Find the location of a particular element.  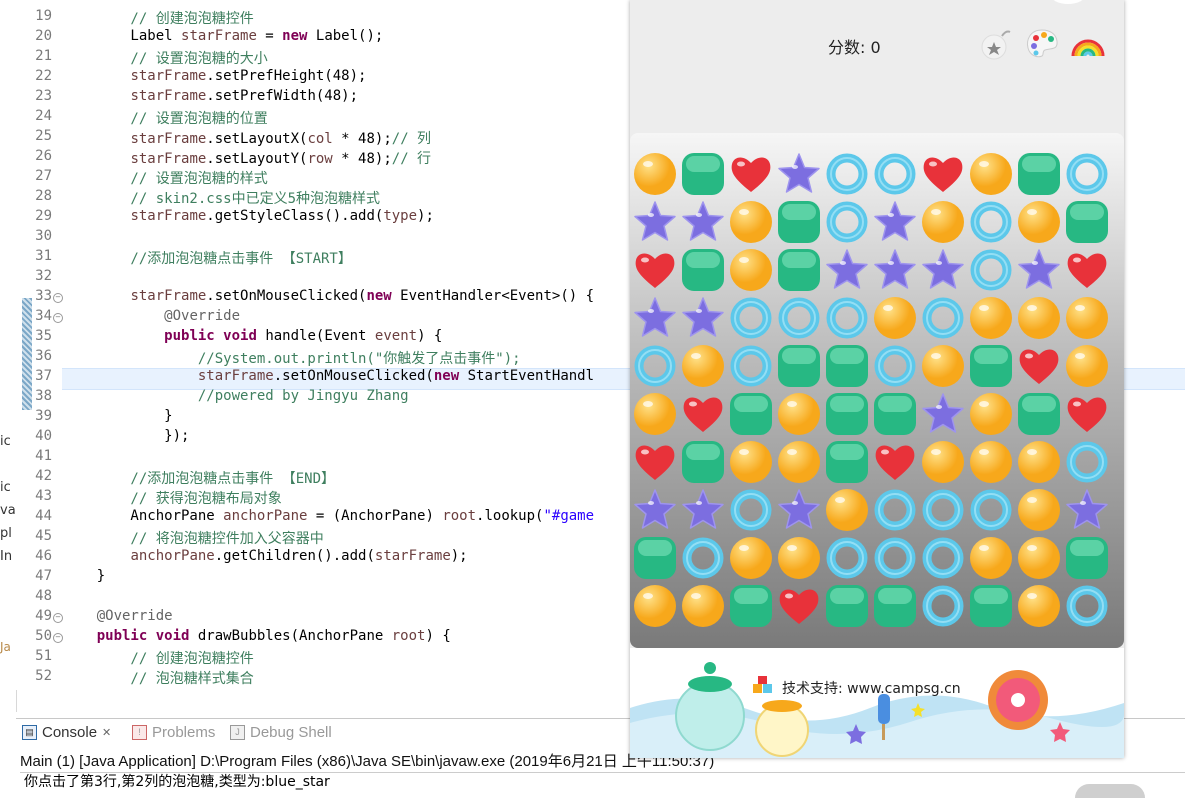

code-line: starFrame.setLayoutX(col * 48);// 列 is located at coordinates (247, 138).